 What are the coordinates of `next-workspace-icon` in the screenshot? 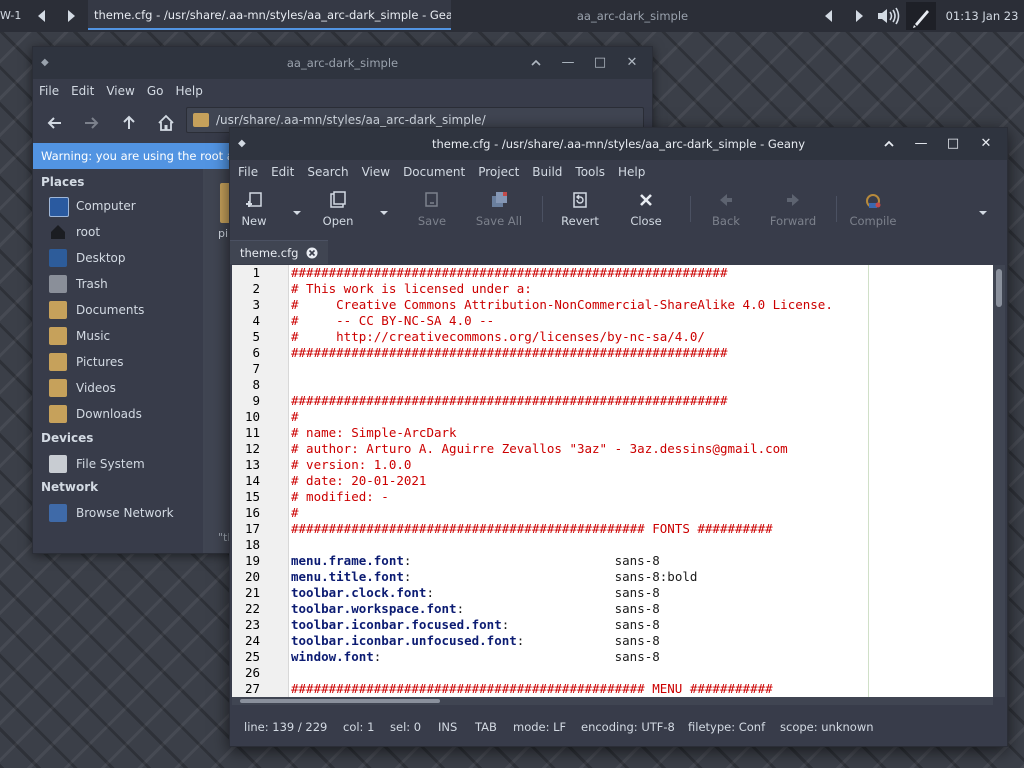 It's located at (71, 16).